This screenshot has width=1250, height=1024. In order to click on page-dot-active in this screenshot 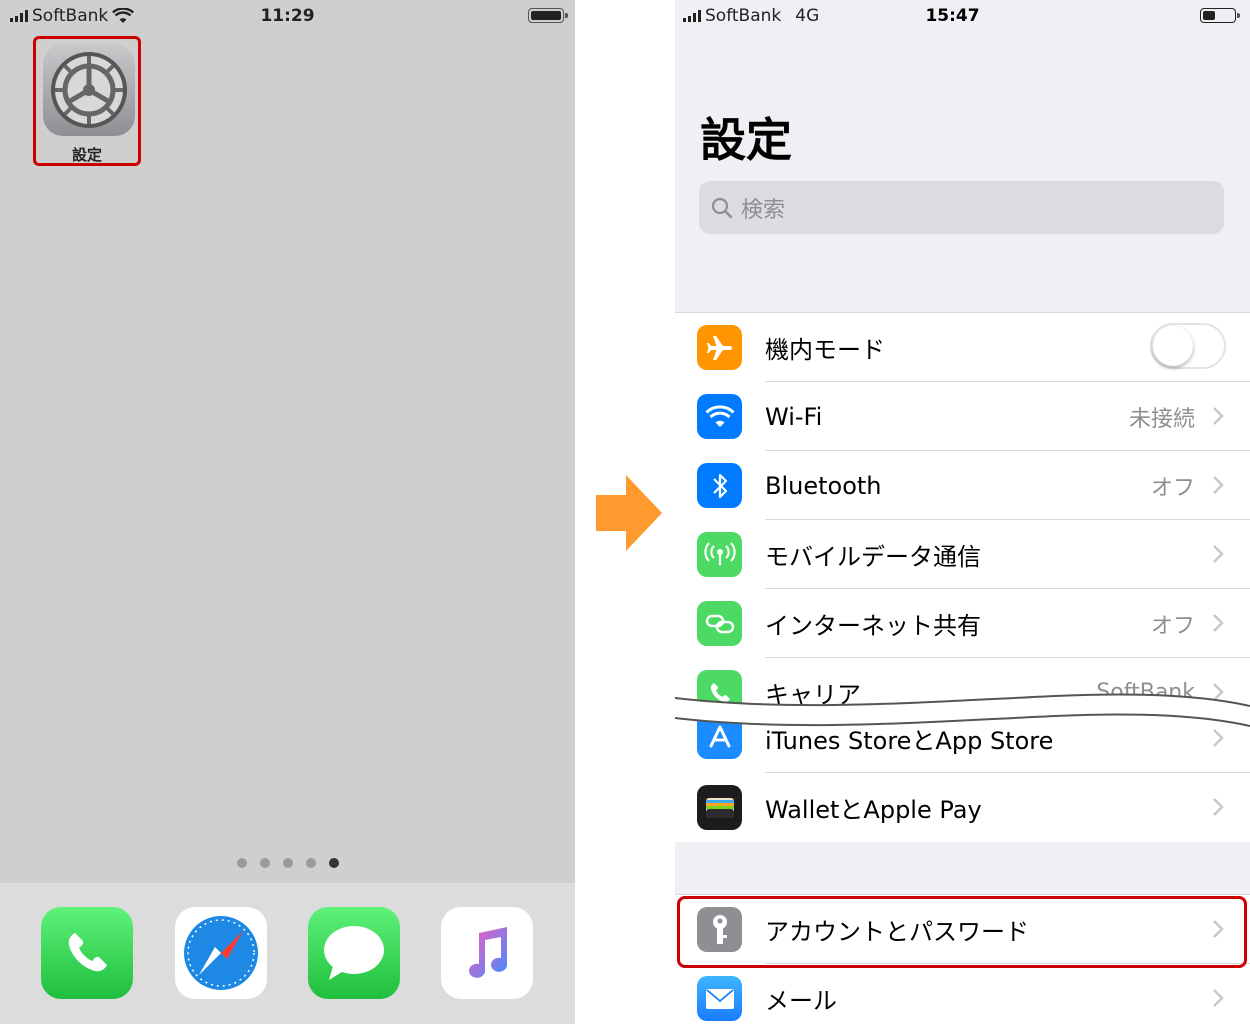, I will do `click(333, 863)`.